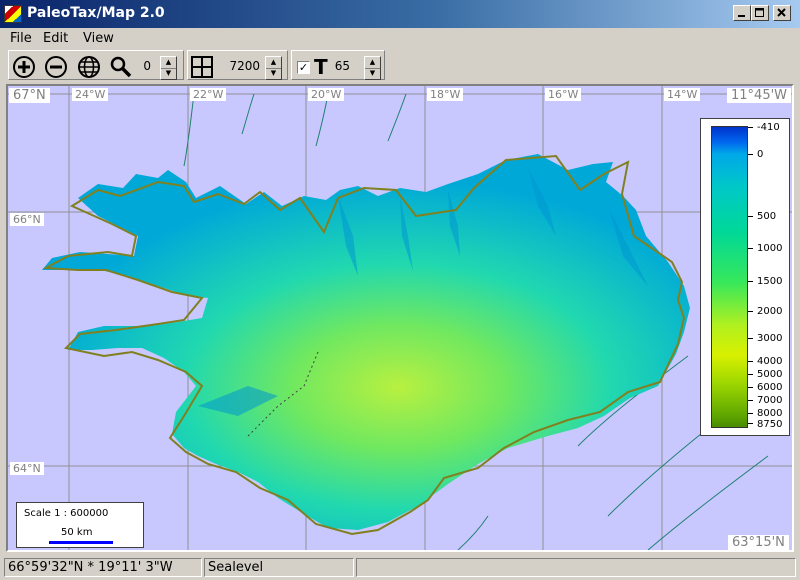 This screenshot has width=800, height=580. I want to click on scale-ratio: Scale 1 : 600000, so click(66, 513).